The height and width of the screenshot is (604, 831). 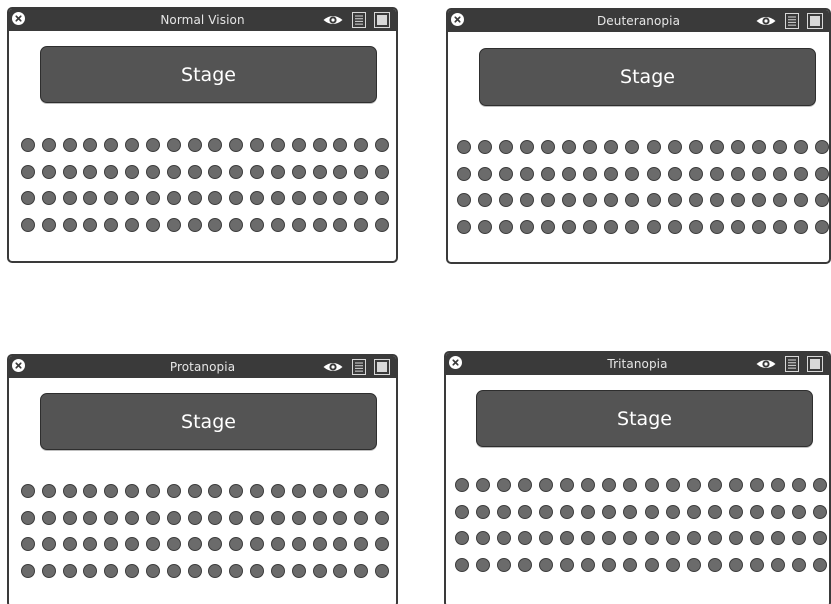 What do you see at coordinates (766, 364) in the screenshot?
I see `eye-icon` at bounding box center [766, 364].